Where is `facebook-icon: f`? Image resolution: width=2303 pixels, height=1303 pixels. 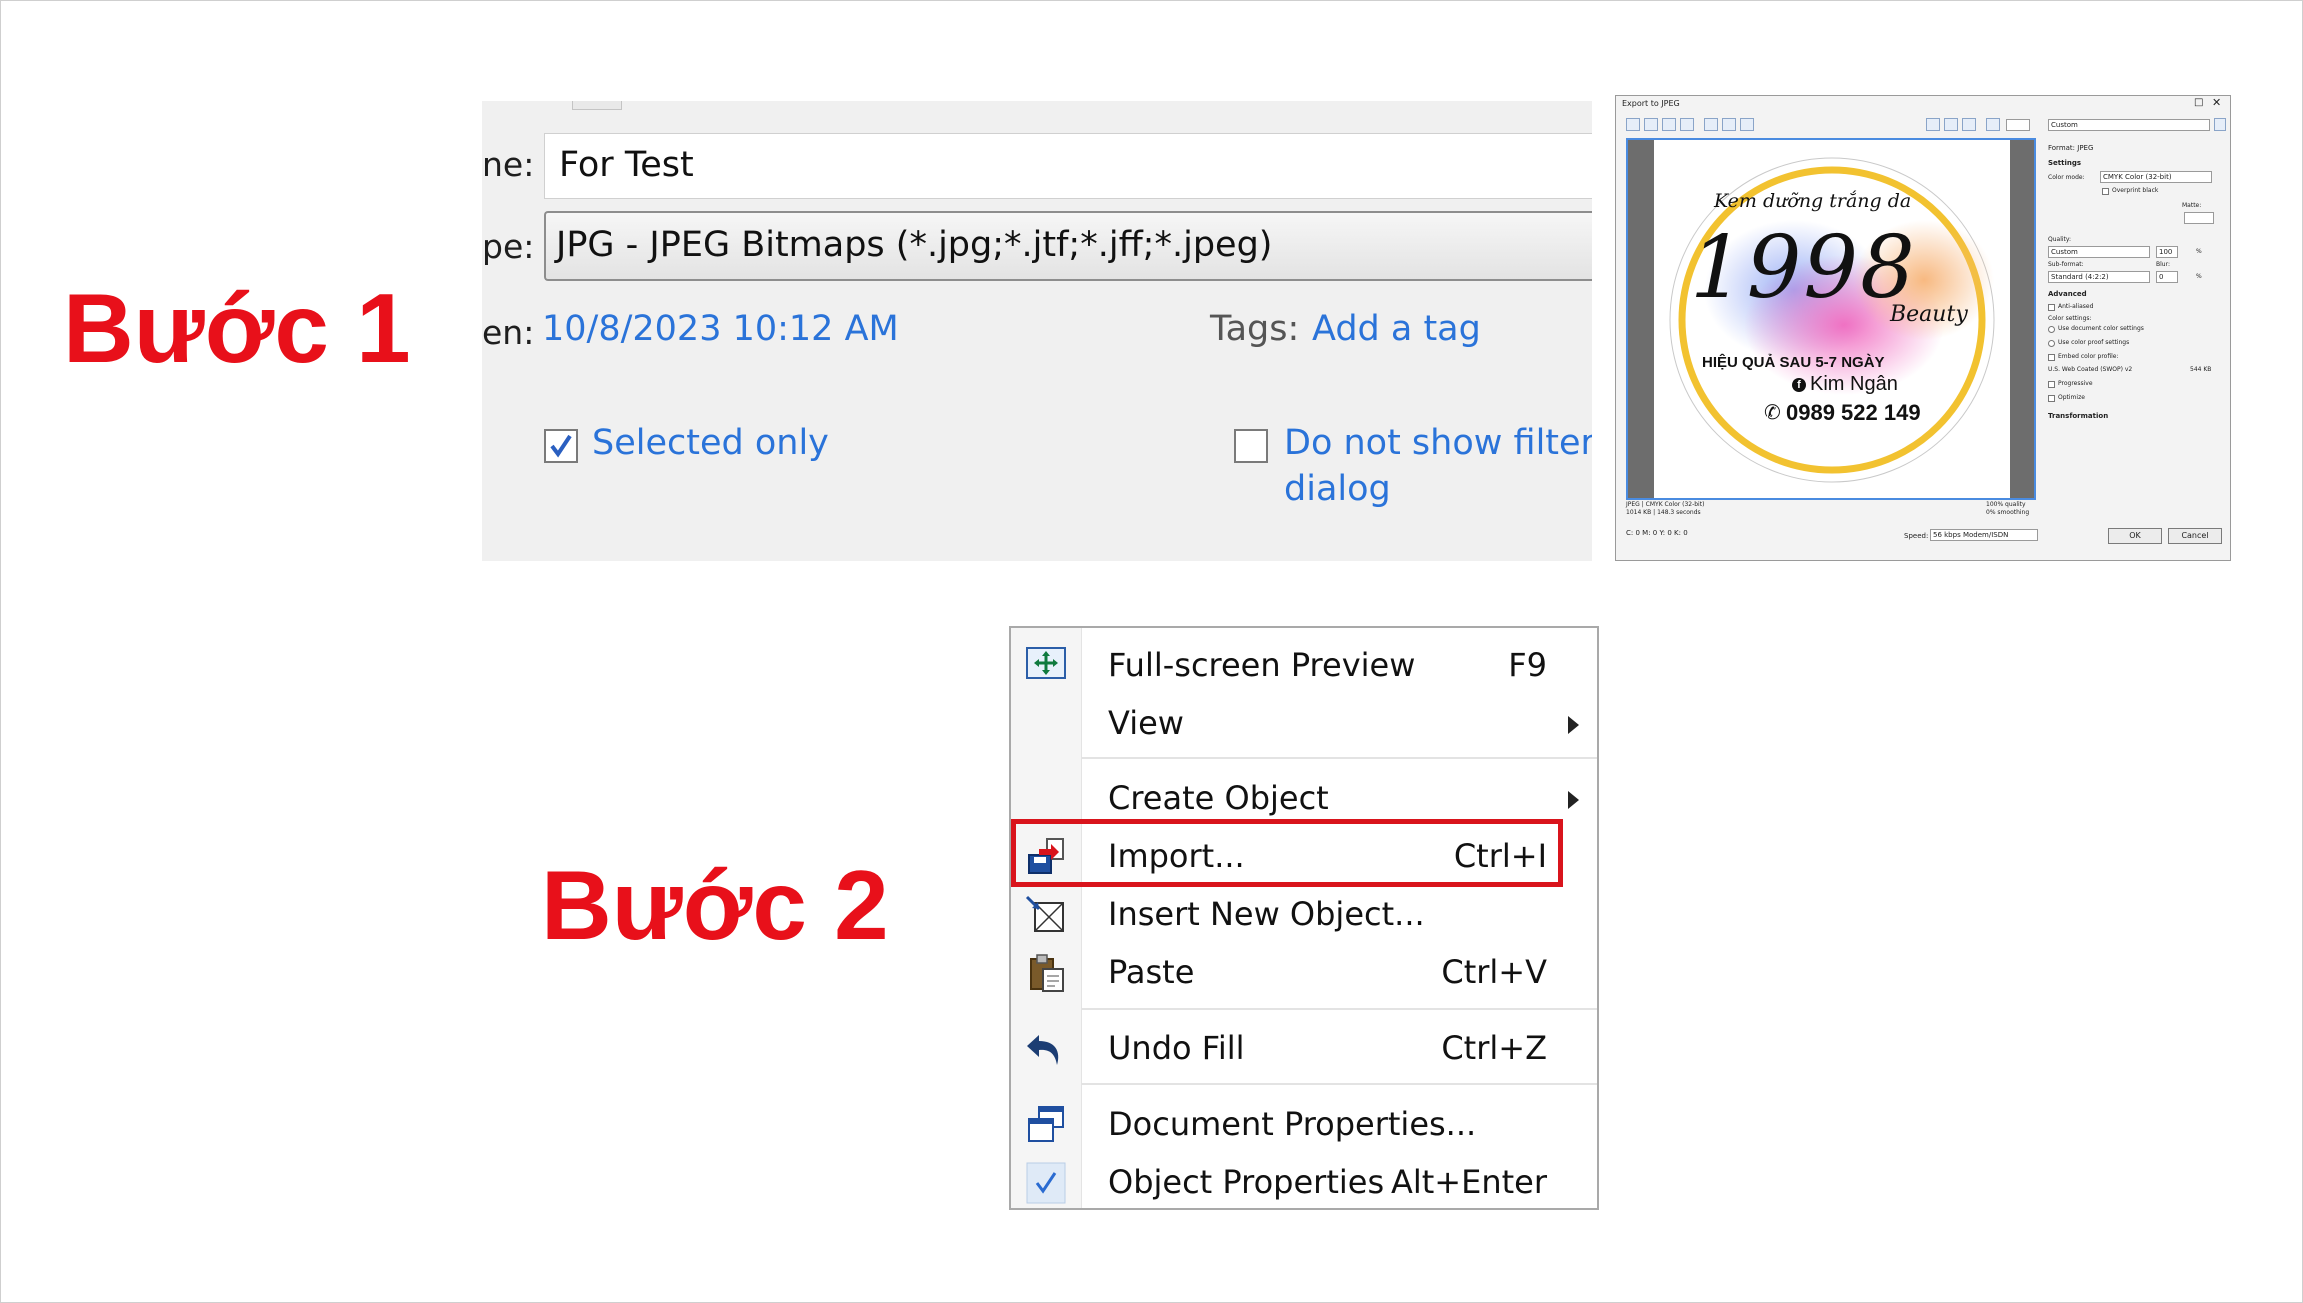
facebook-icon: f is located at coordinates (1799, 385).